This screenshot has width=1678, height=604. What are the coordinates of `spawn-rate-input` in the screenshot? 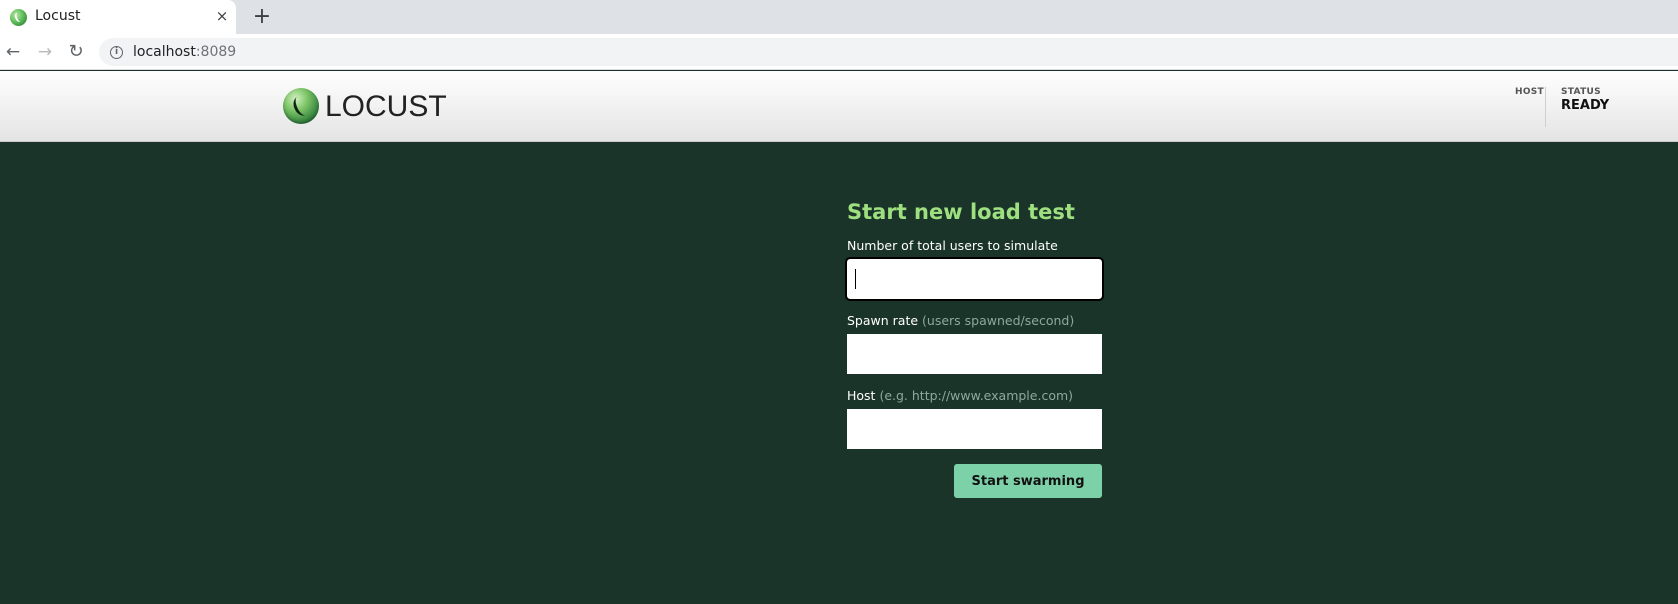 It's located at (974, 354).